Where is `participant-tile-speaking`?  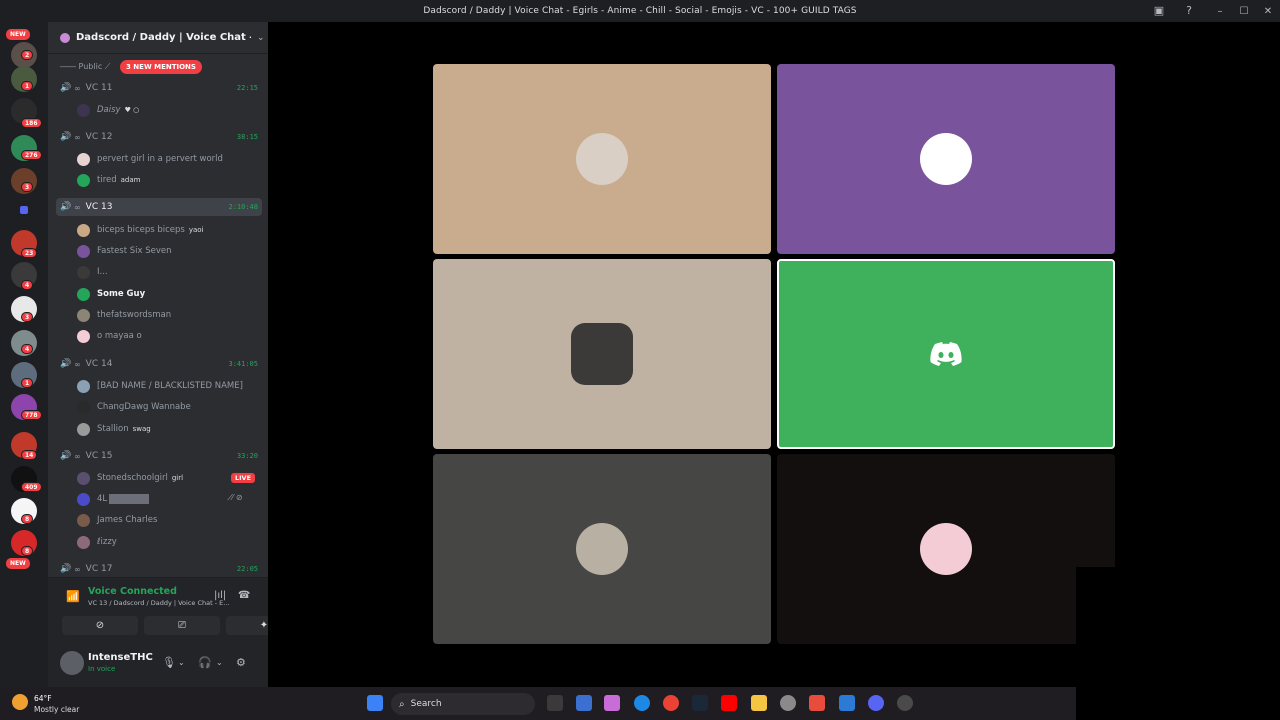
participant-tile-speaking is located at coordinates (946, 354).